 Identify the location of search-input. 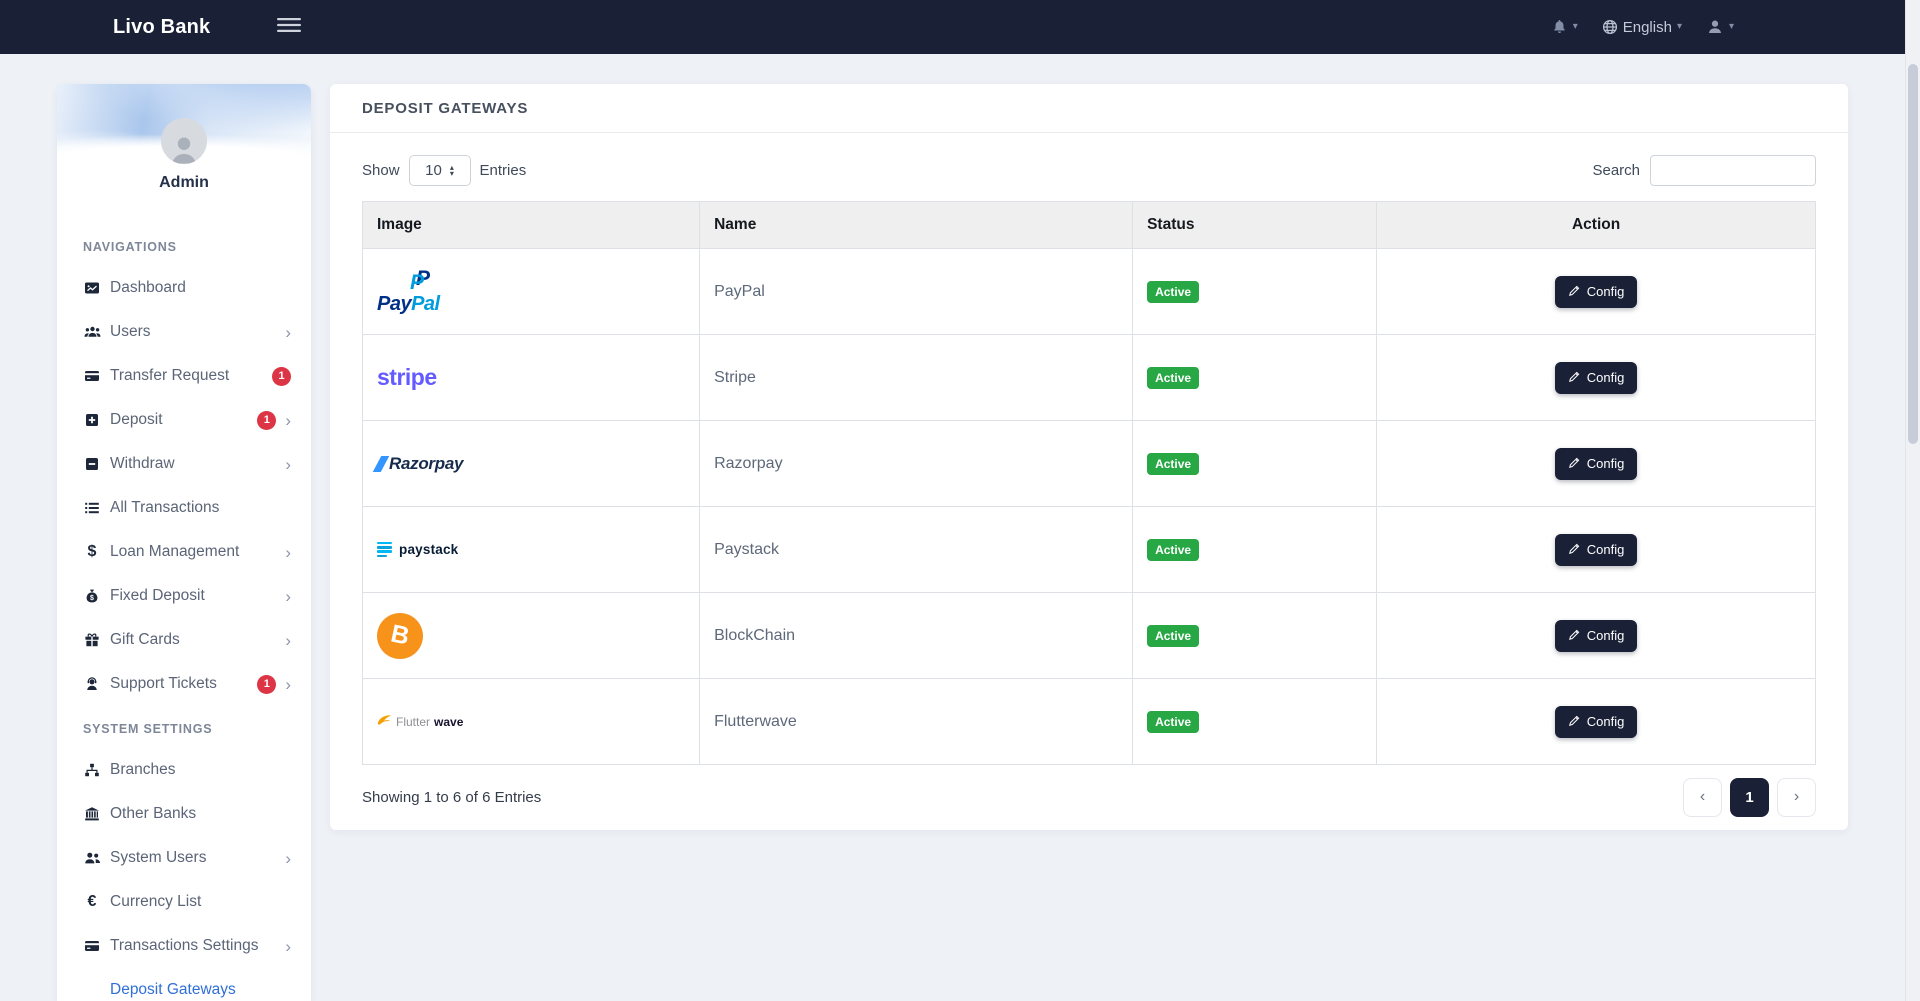
(1733, 170).